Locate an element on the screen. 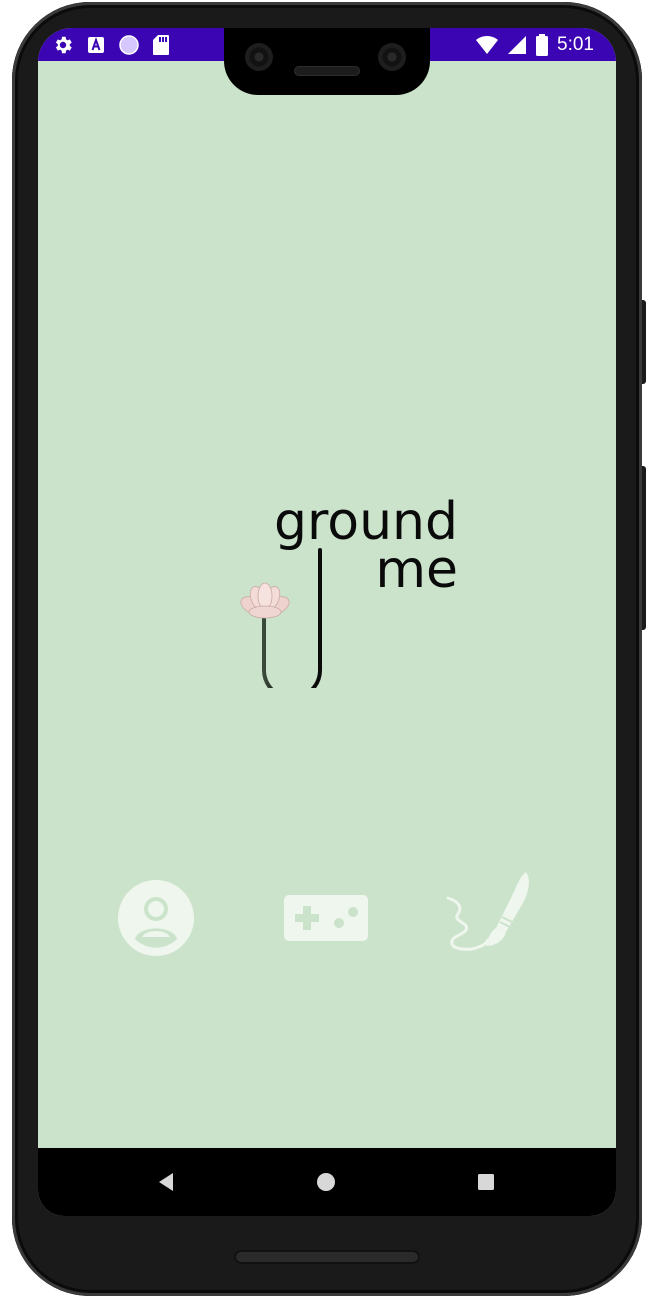 The image size is (650, 1300). logo-word-me: me is located at coordinates (416, 570).